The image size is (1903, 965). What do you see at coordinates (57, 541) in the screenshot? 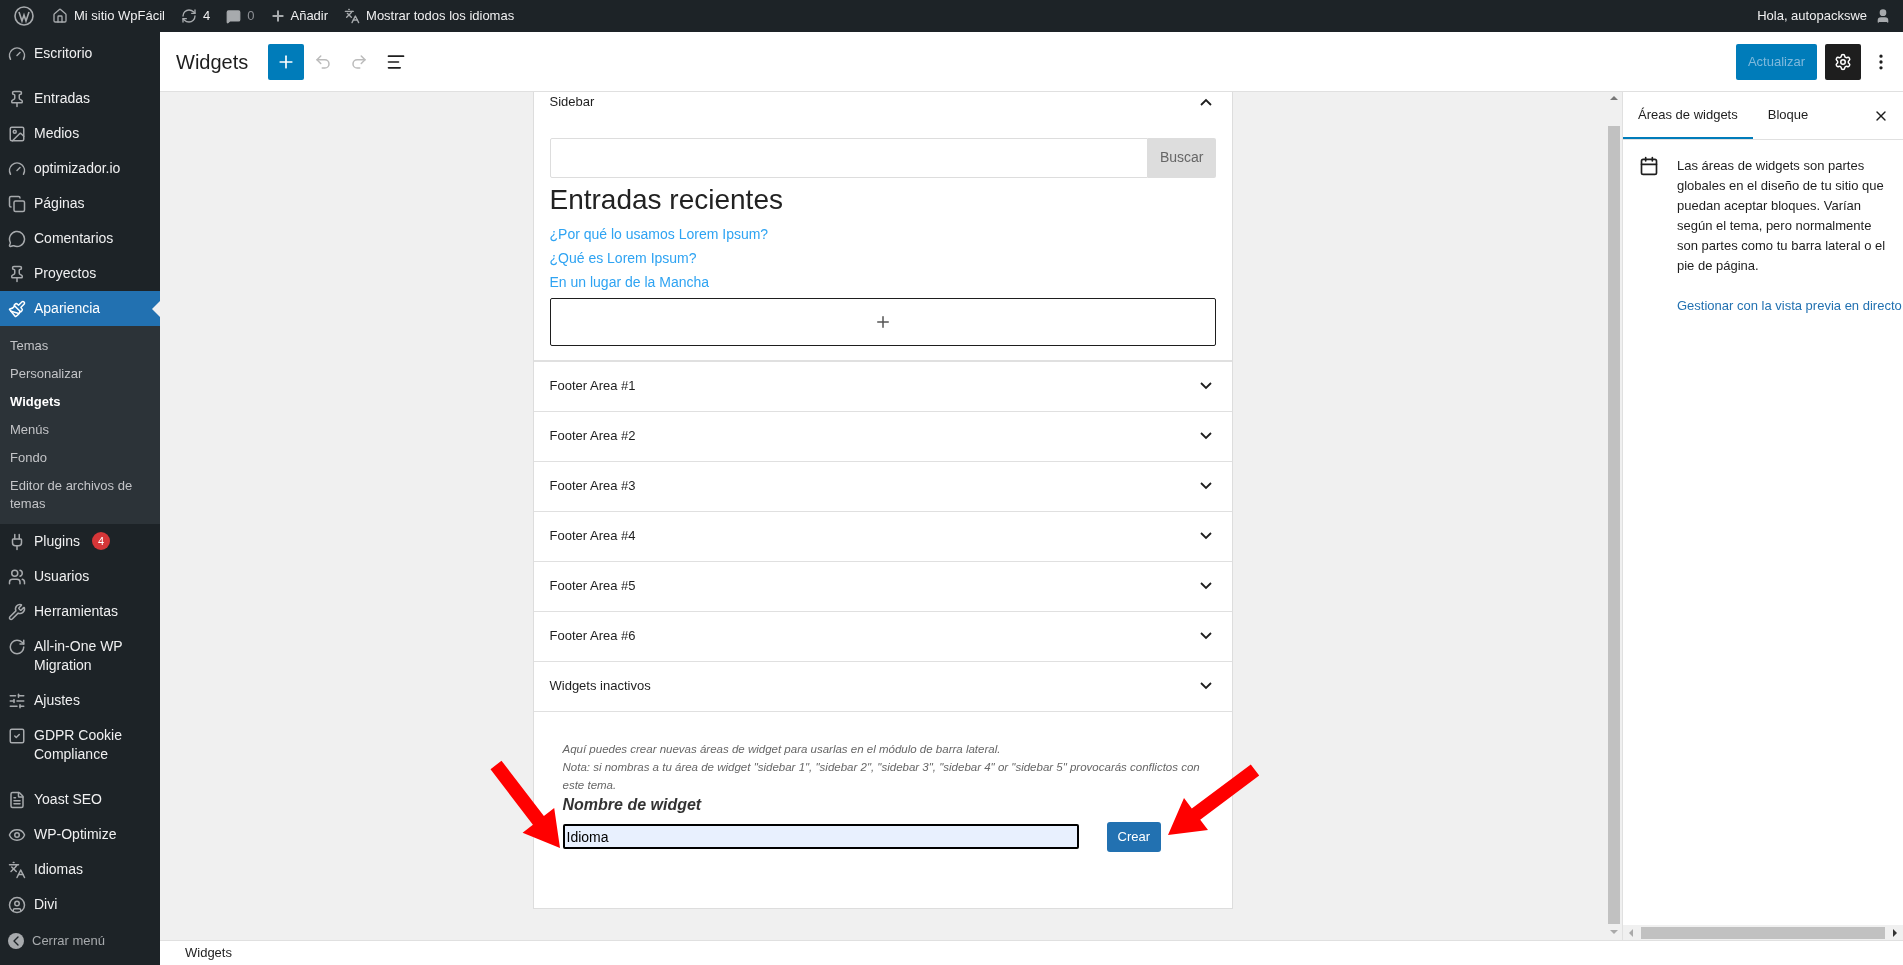
I see `menu-label: Plugins` at bounding box center [57, 541].